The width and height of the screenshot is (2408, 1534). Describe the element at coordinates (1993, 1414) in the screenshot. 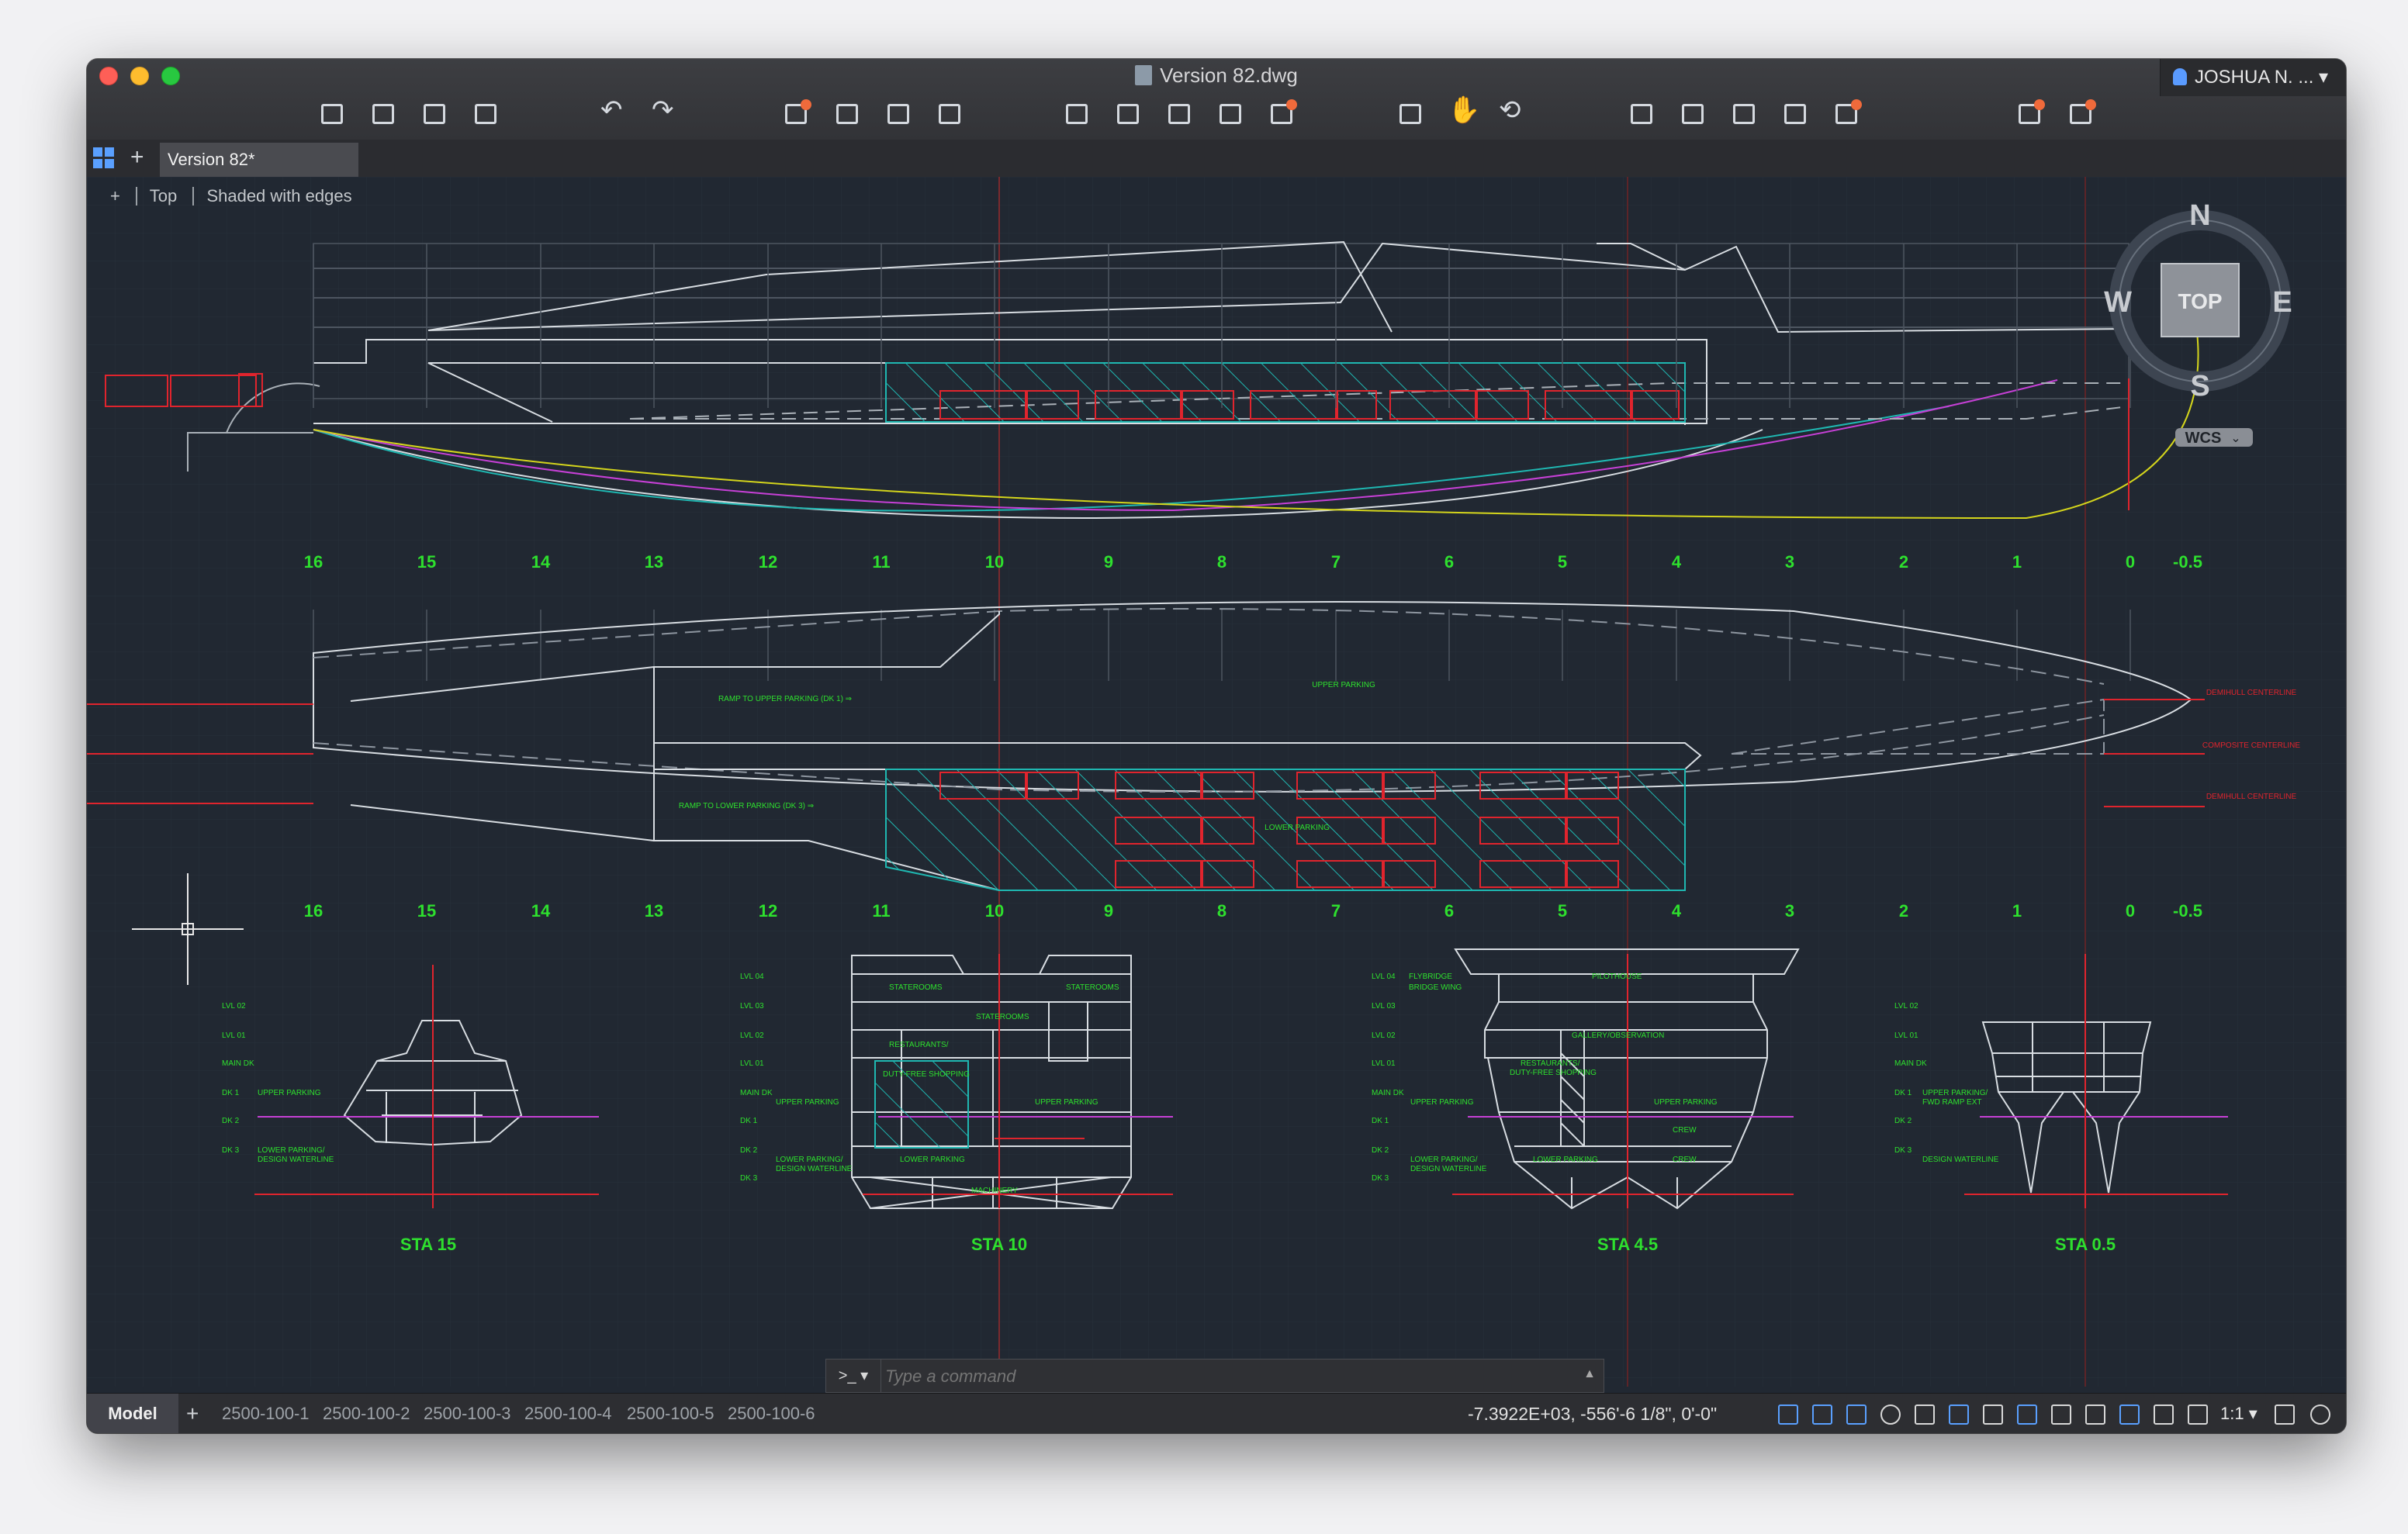

I see `transparency-icon` at that location.